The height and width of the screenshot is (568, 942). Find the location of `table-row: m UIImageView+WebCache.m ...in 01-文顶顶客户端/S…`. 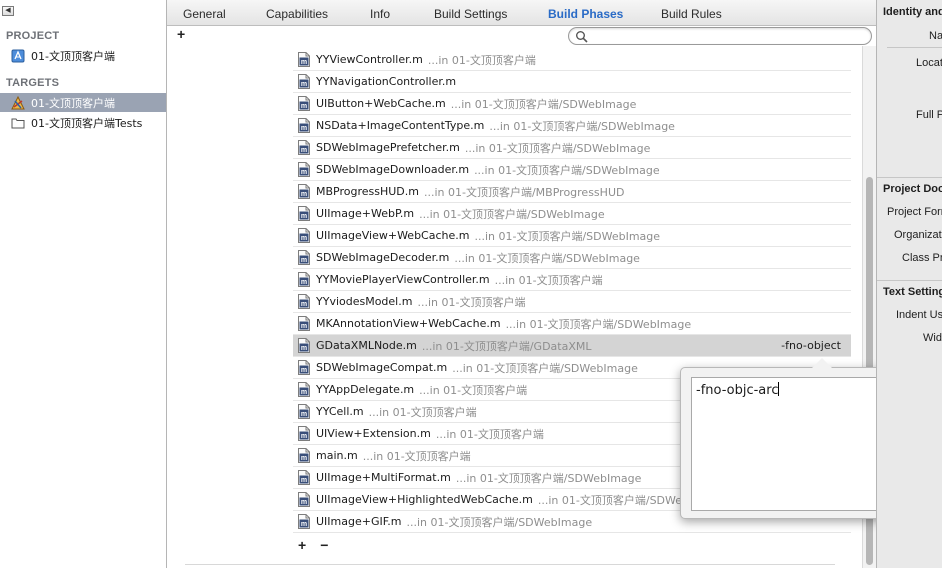

table-row: m UIImageView+WebCache.m ...in 01-文顶顶客户端/S… is located at coordinates (572, 236).